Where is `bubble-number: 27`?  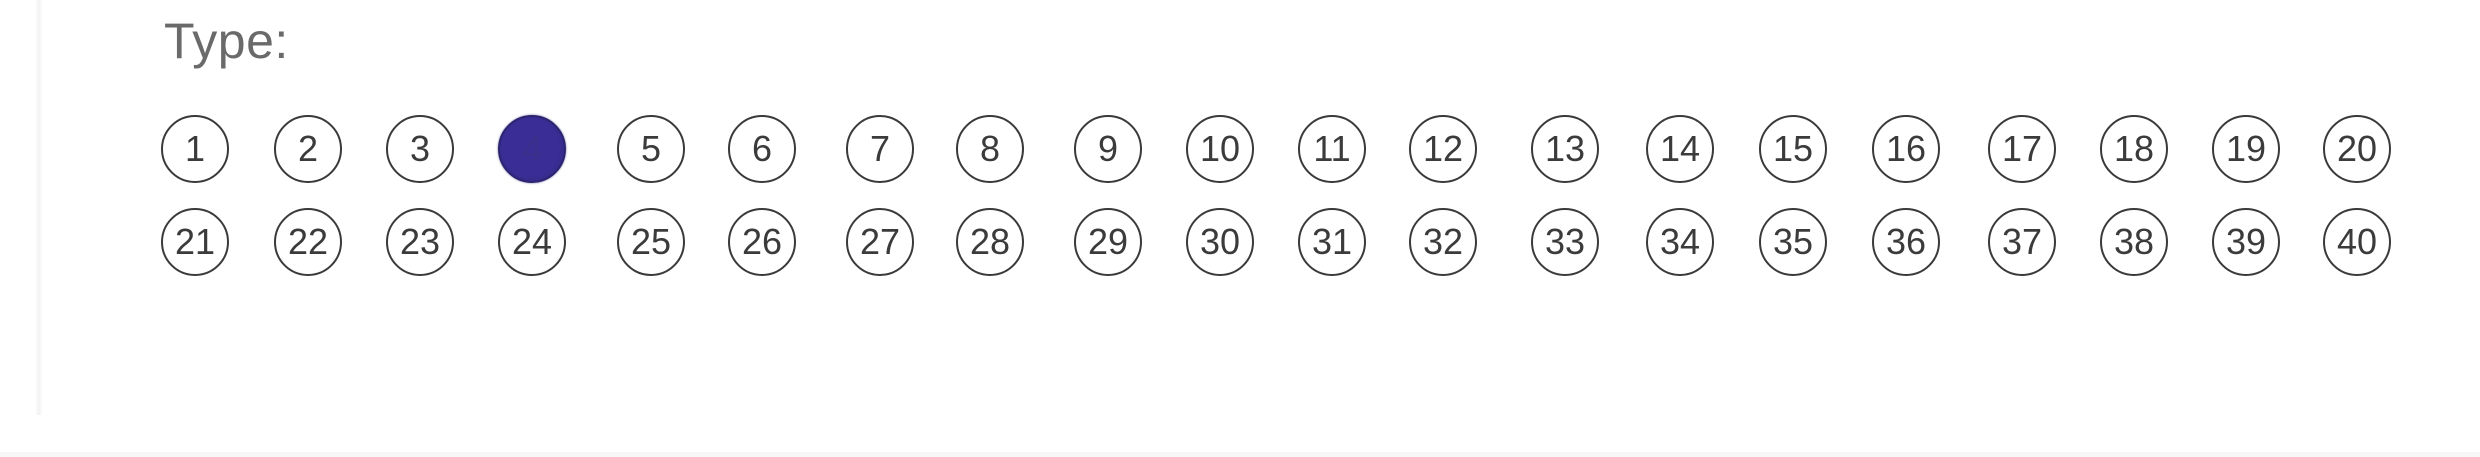 bubble-number: 27 is located at coordinates (880, 241).